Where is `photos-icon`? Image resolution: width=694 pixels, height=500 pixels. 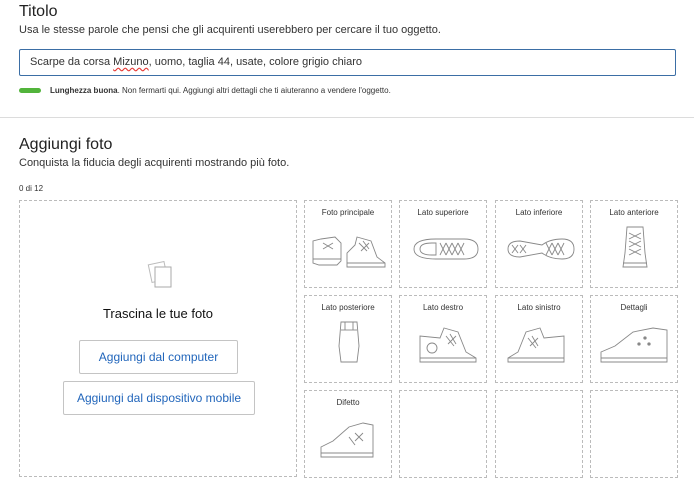 photos-icon is located at coordinates (159, 274).